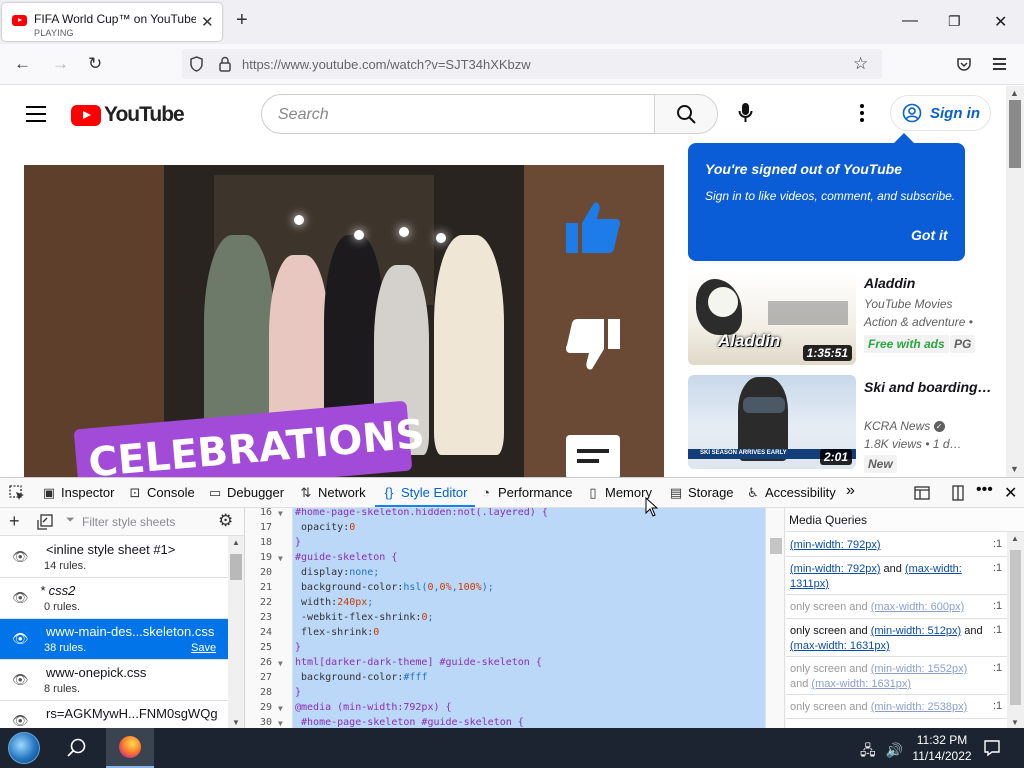  I want to click on code-line: #guide-skeleton {, so click(529, 557).